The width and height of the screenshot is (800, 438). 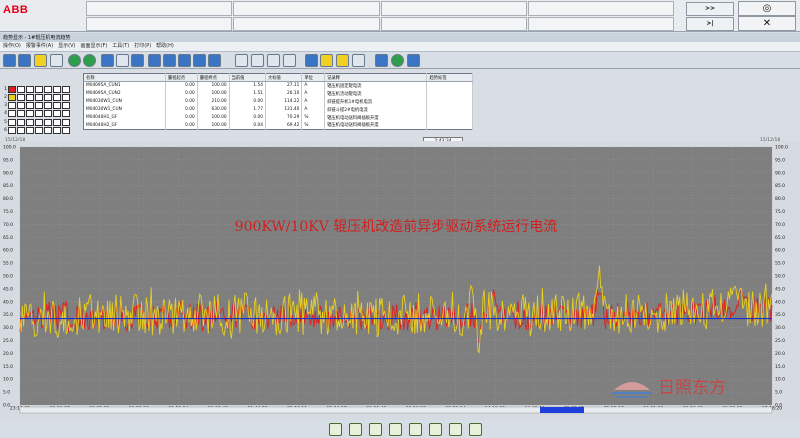 I want to click on menu-item-operate: 操作(O), so click(x=12, y=46).